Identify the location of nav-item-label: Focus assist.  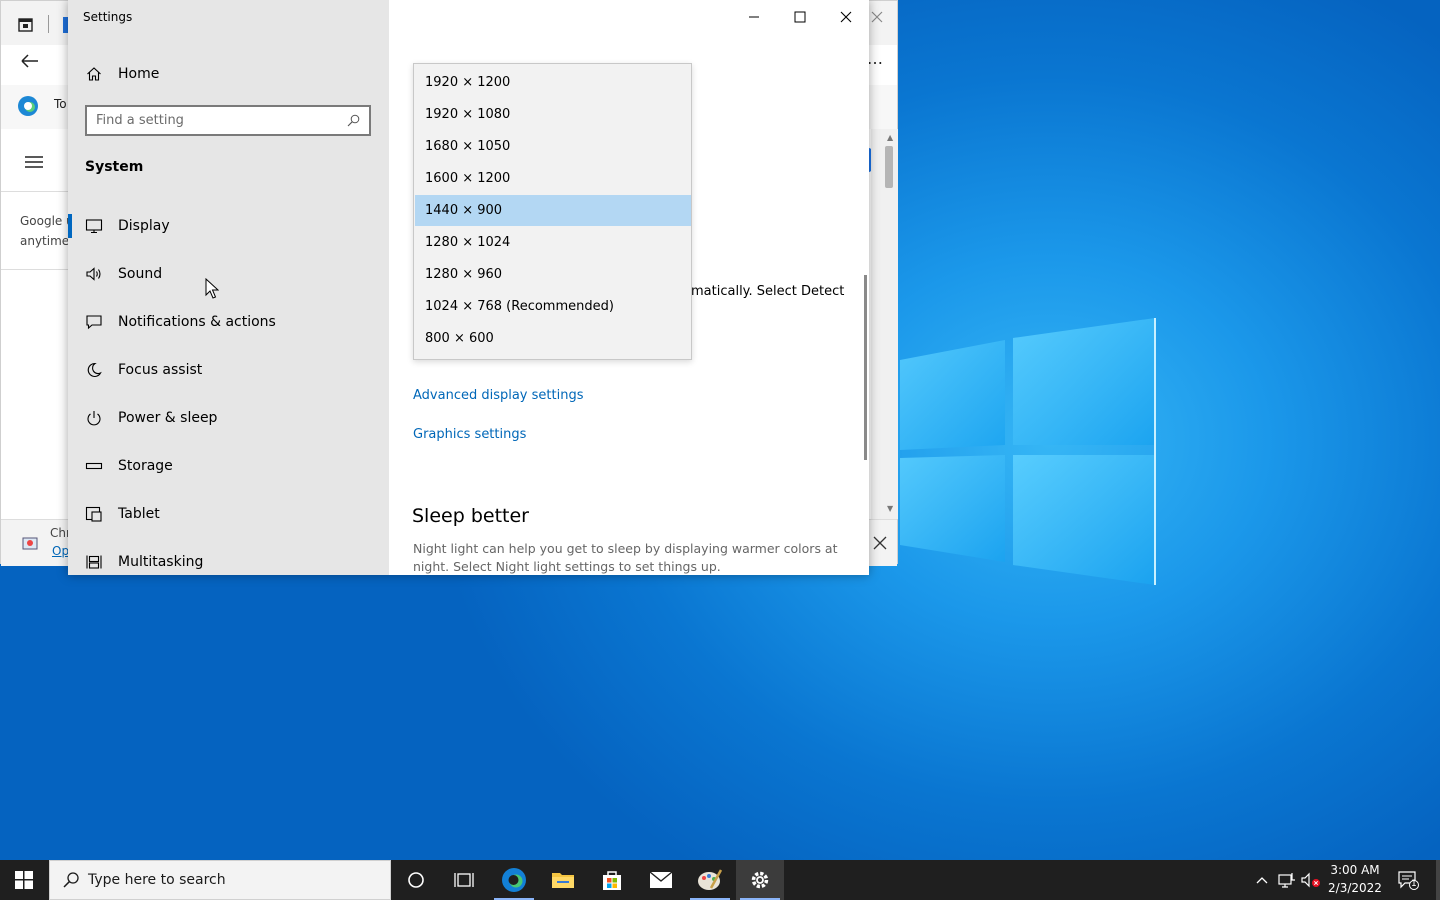
(160, 370).